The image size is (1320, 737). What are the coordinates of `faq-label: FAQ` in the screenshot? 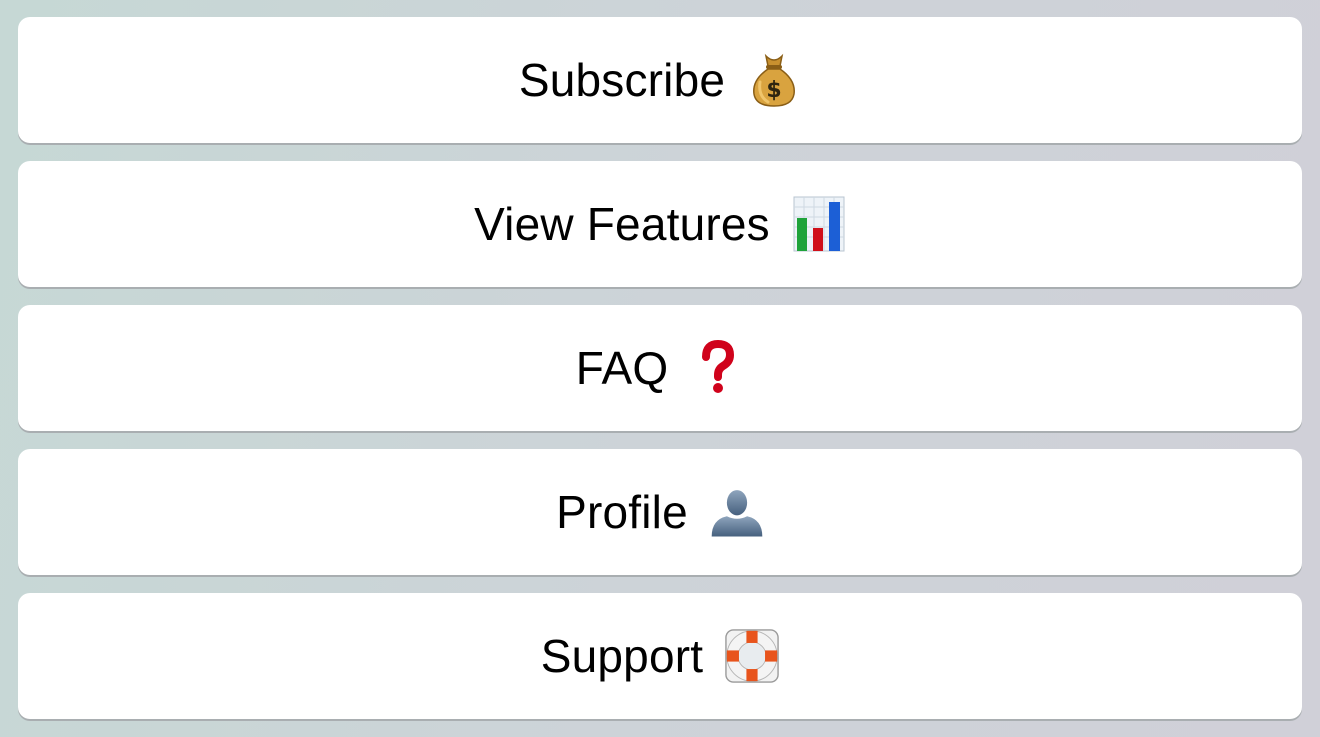 It's located at (622, 368).